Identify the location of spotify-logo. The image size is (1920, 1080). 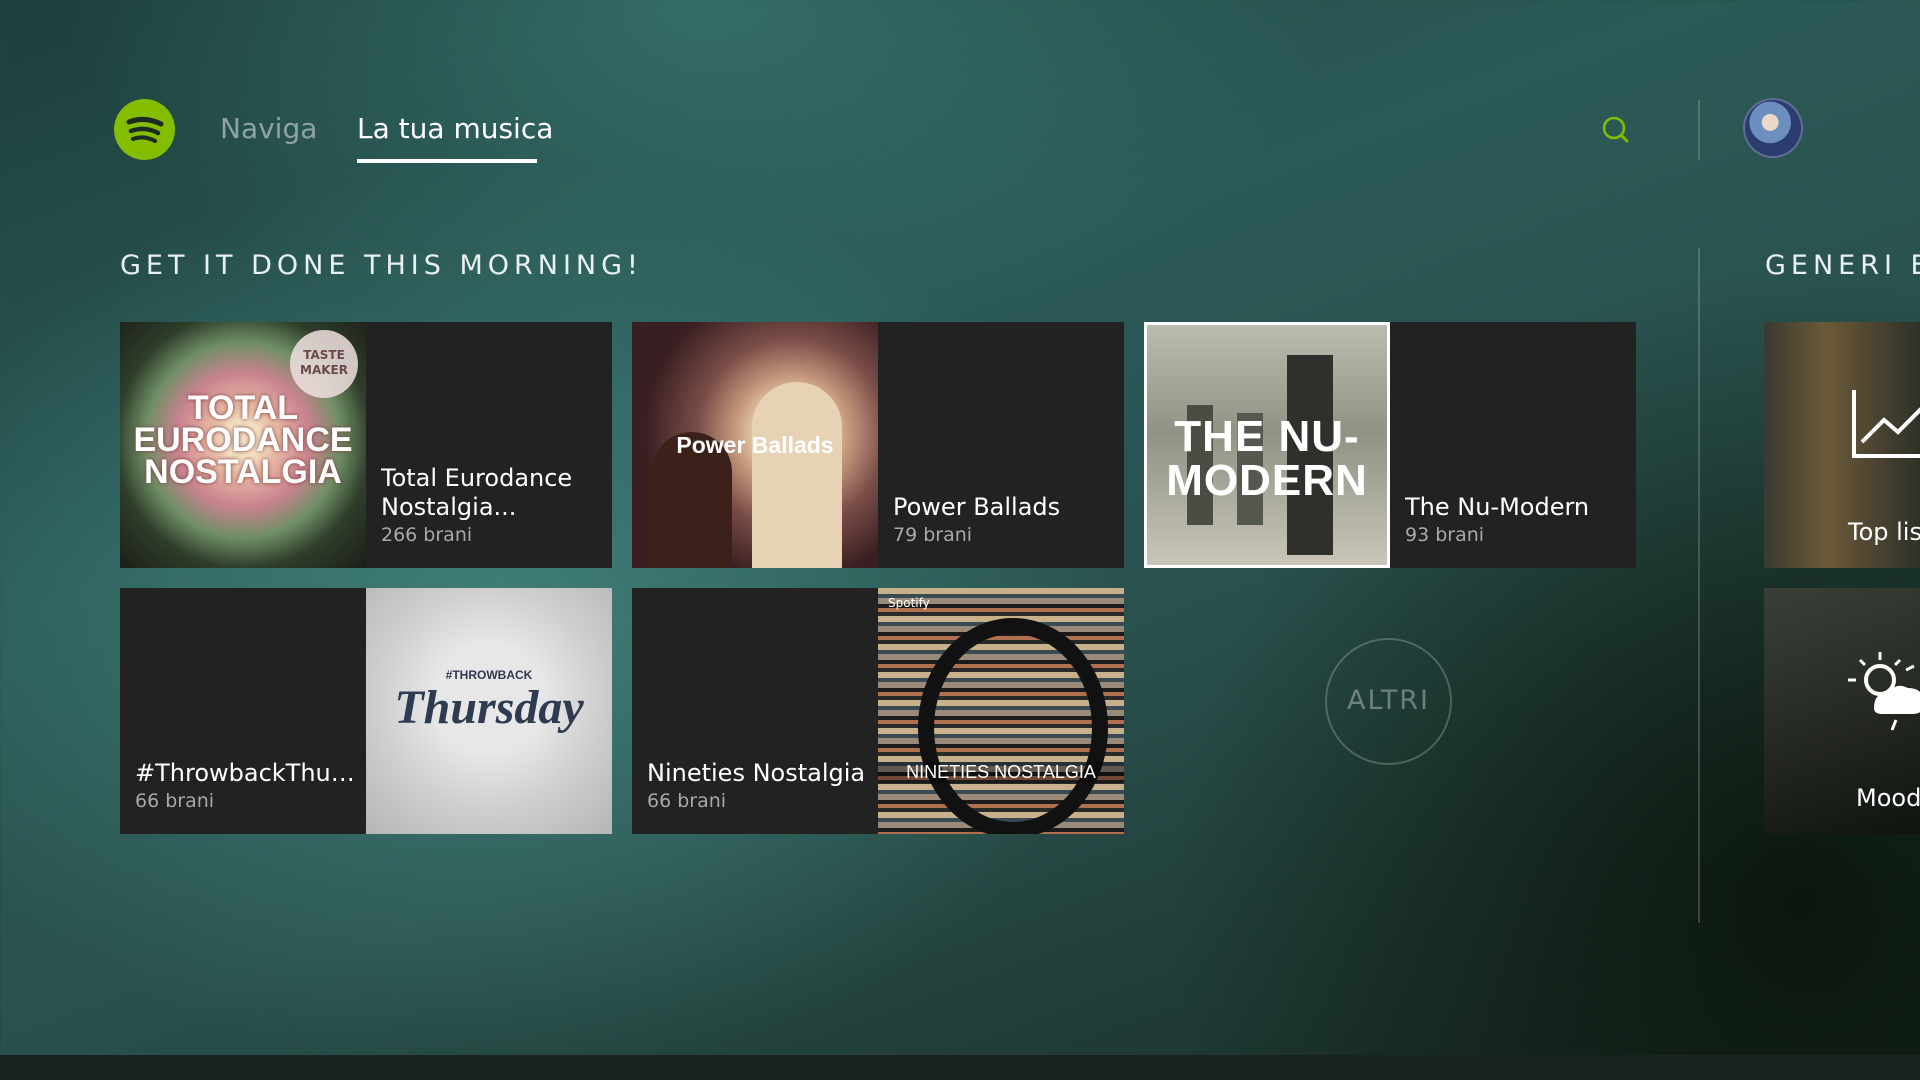
(144, 129).